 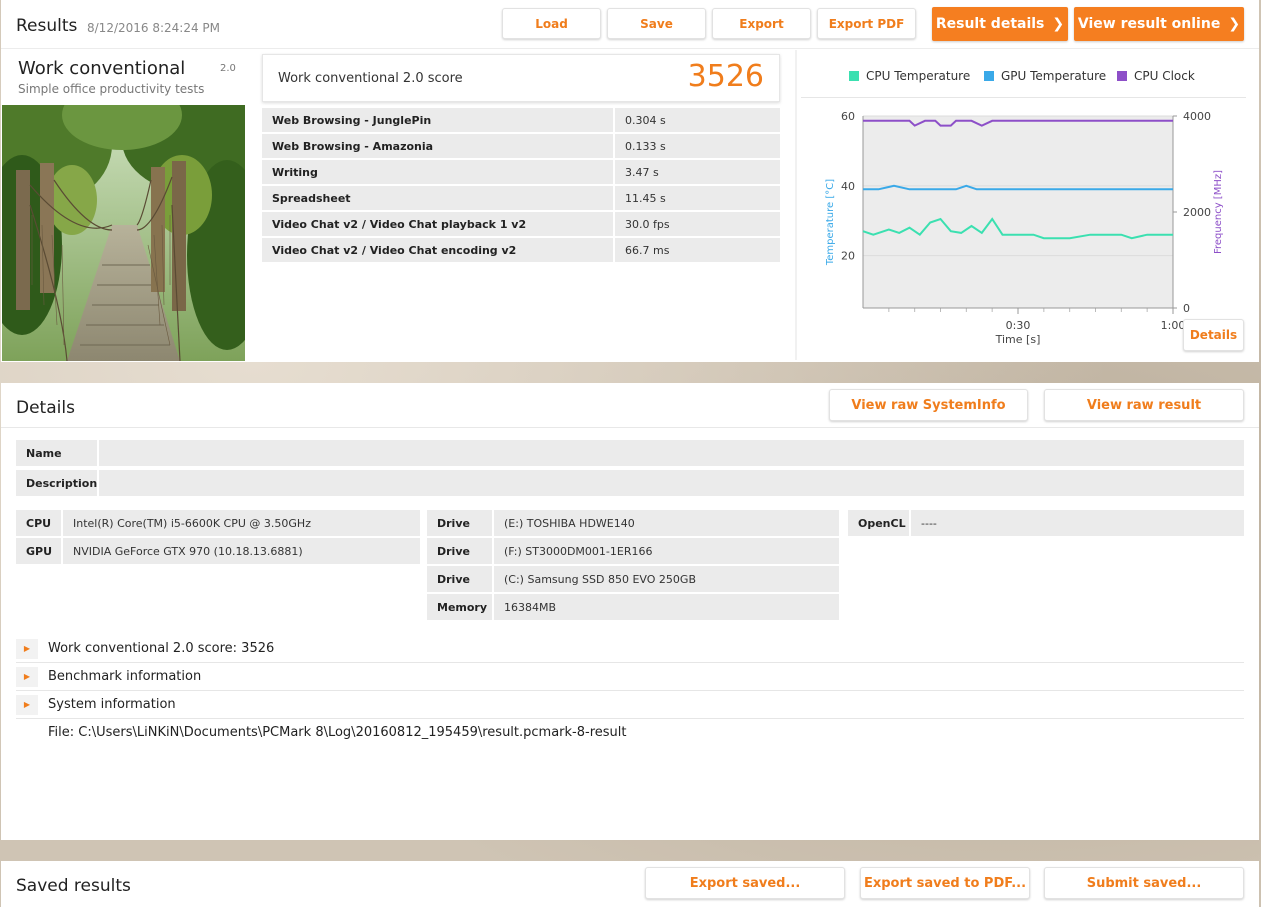 I want to click on details-title: Details, so click(x=45, y=408).